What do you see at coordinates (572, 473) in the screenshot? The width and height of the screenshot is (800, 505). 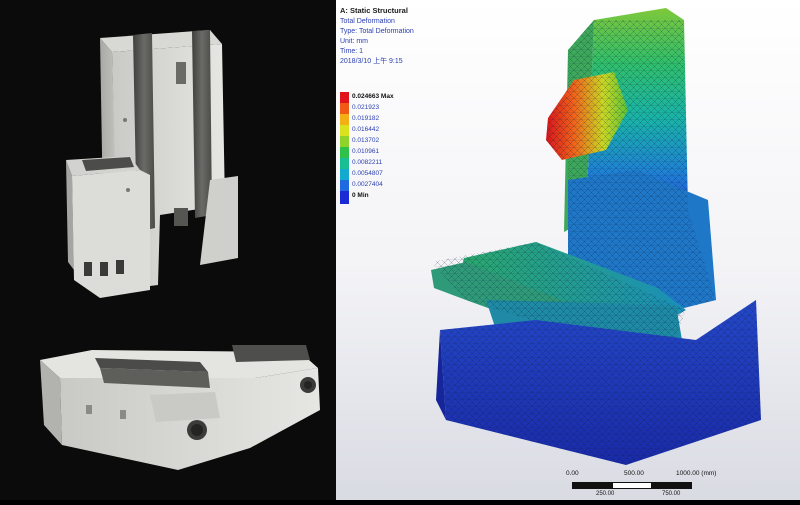 I see `scale-label: 0.00` at bounding box center [572, 473].